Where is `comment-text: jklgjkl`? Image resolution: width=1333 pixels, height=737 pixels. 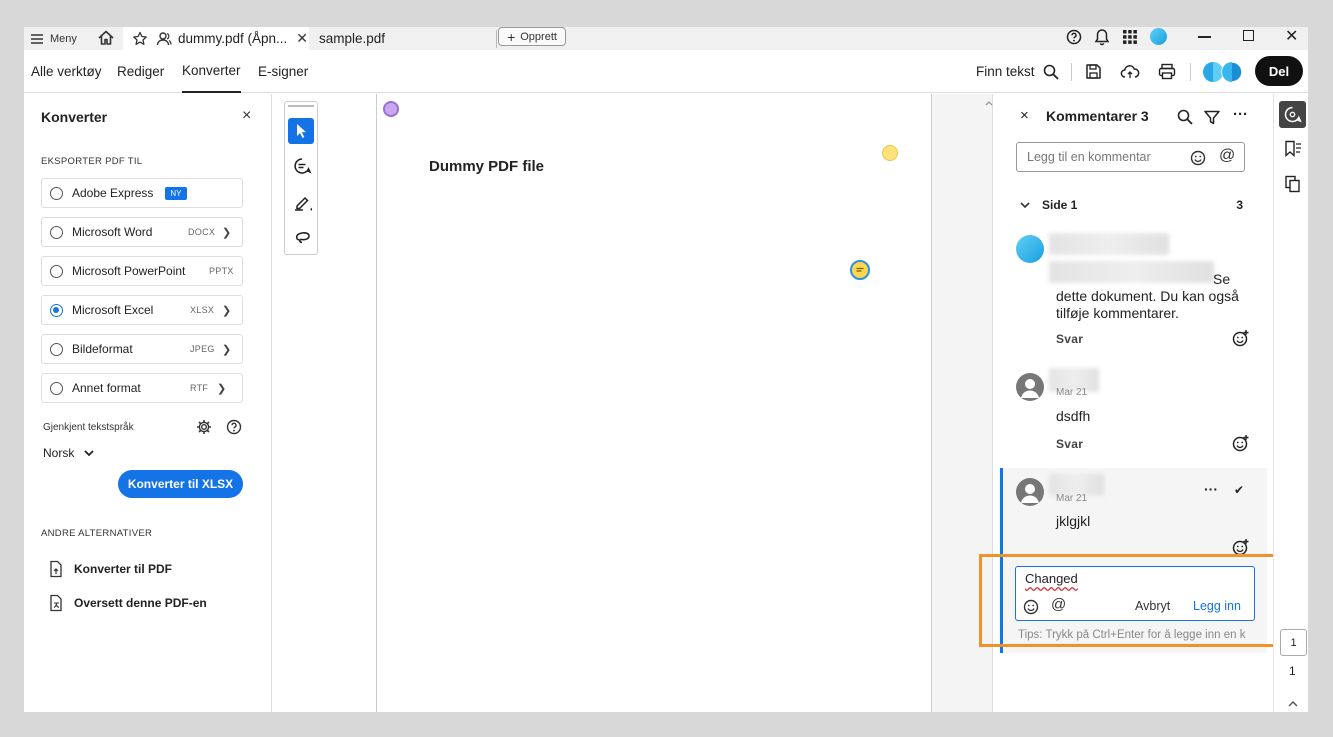 comment-text: jklgjkl is located at coordinates (1073, 521).